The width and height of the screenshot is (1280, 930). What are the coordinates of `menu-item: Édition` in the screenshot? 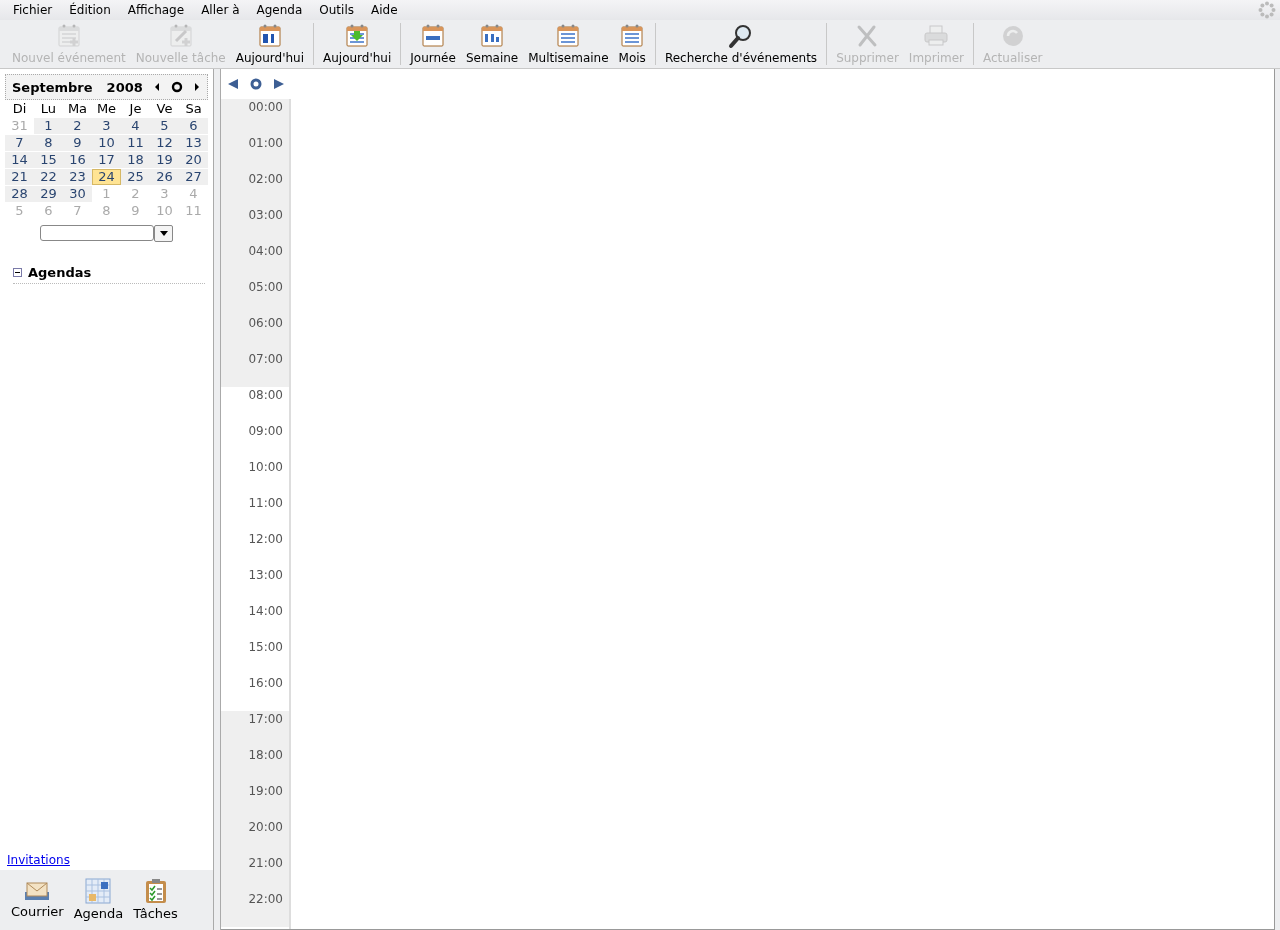 It's located at (91, 10).